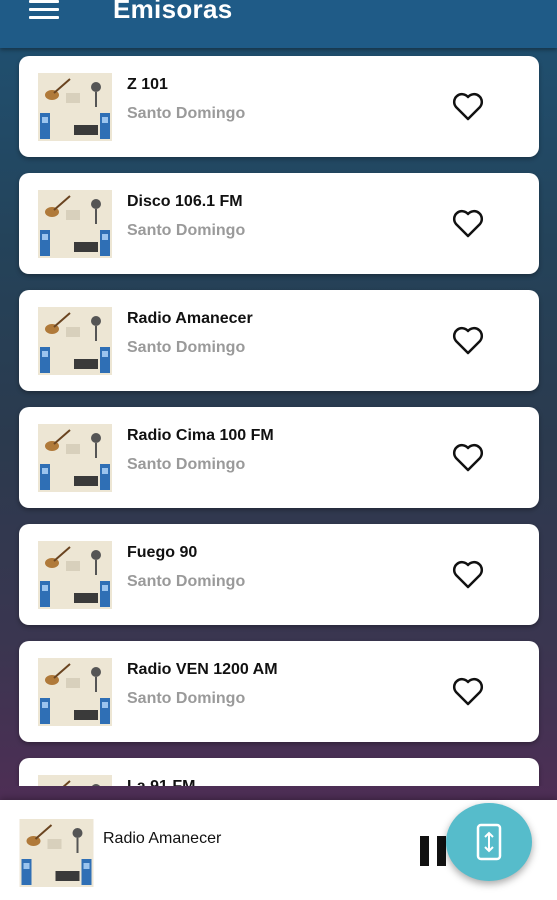  Describe the element at coordinates (202, 669) in the screenshot. I see `station-name: Radio VEN 1200 AM` at that location.